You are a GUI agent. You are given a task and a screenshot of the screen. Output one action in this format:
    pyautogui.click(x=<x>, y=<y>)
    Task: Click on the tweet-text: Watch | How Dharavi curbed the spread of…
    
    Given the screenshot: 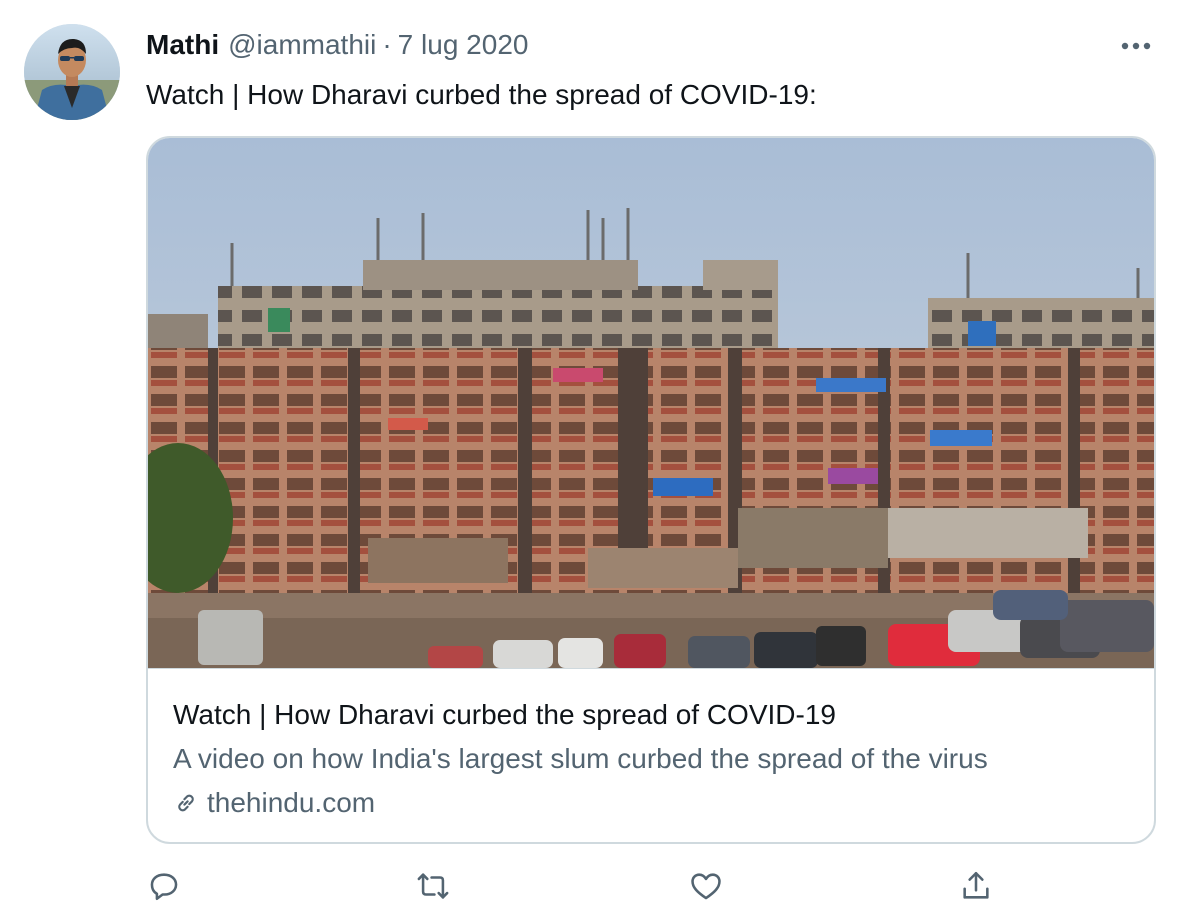 What is the action you would take?
    pyautogui.click(x=481, y=94)
    